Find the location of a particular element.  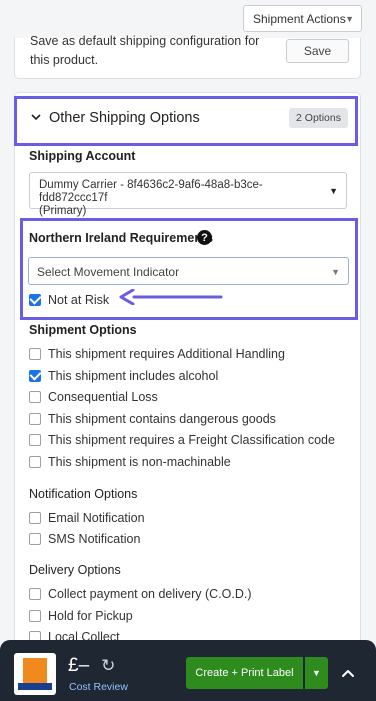

option-consequential-loss: Consequential Loss is located at coordinates (93, 397).